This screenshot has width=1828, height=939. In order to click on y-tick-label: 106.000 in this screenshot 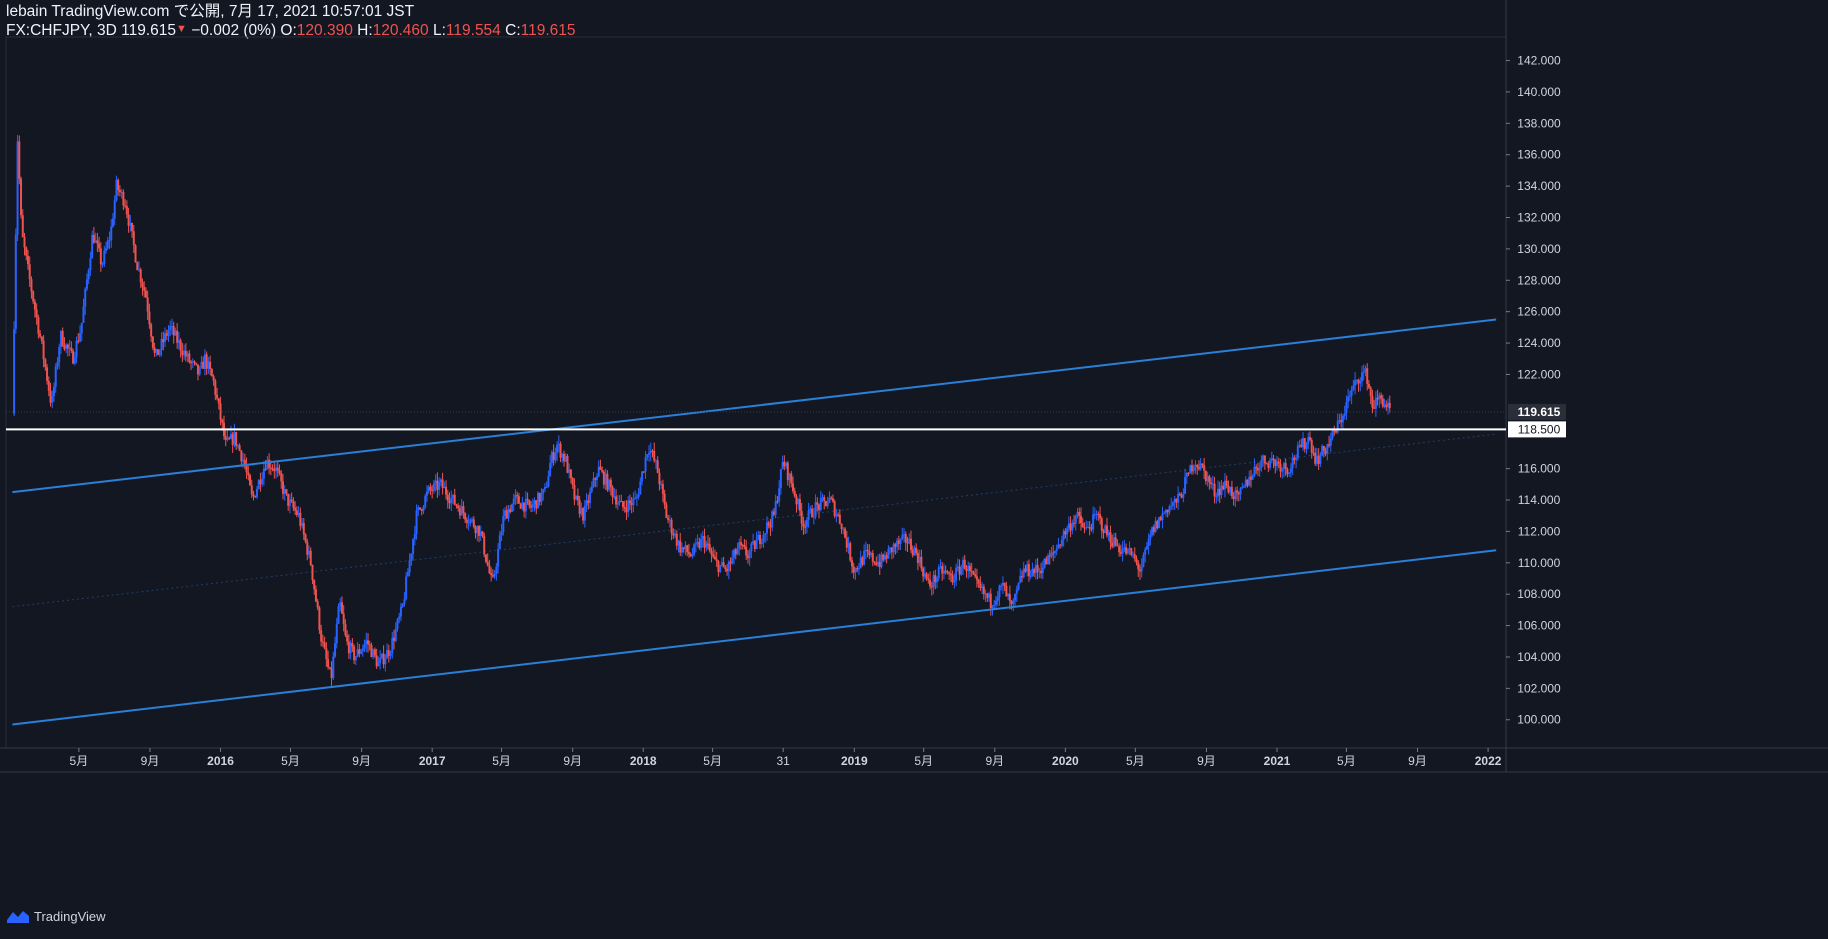, I will do `click(1539, 626)`.